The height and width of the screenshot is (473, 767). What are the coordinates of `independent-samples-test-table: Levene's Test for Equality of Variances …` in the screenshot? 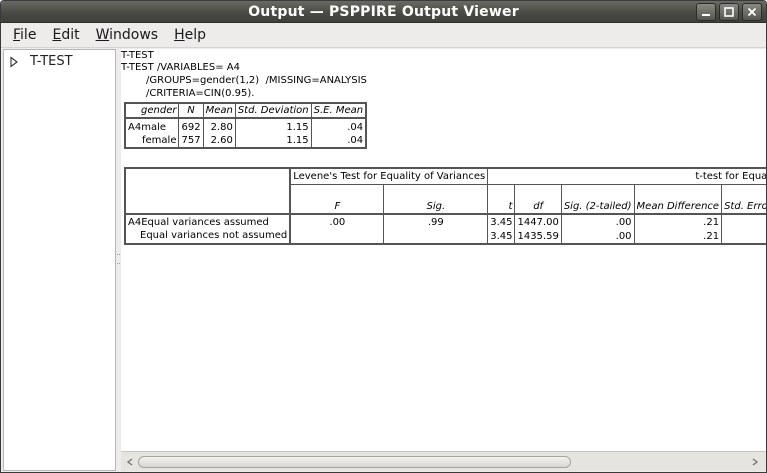 It's located at (445, 206).